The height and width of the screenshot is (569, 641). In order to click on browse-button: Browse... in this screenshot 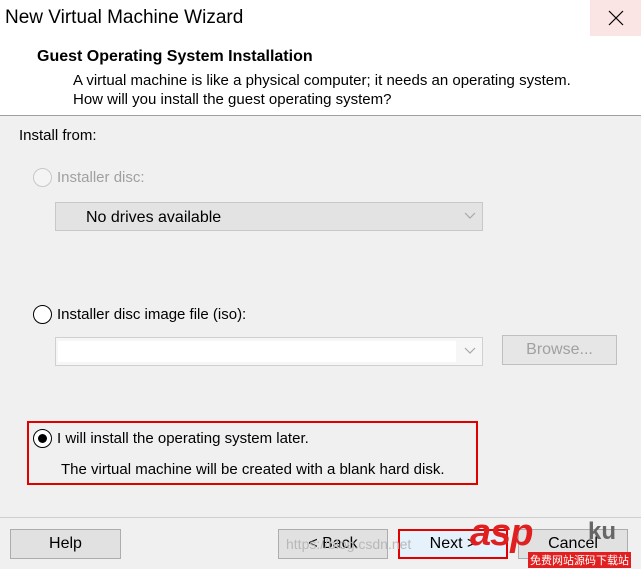, I will do `click(559, 350)`.